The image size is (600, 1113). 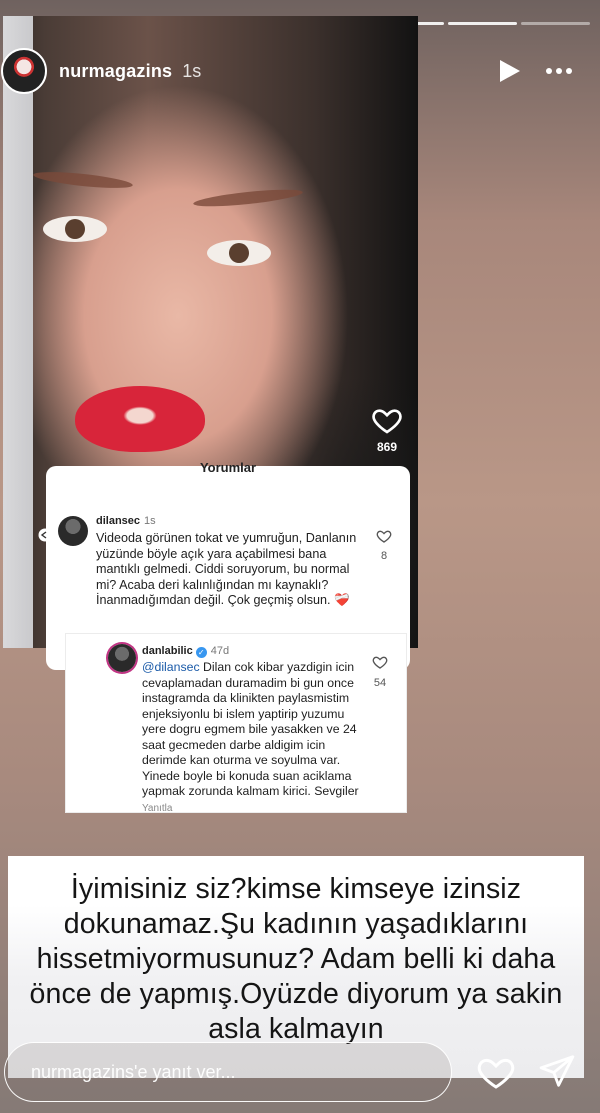 I want to click on play-icon, so click(x=510, y=71).